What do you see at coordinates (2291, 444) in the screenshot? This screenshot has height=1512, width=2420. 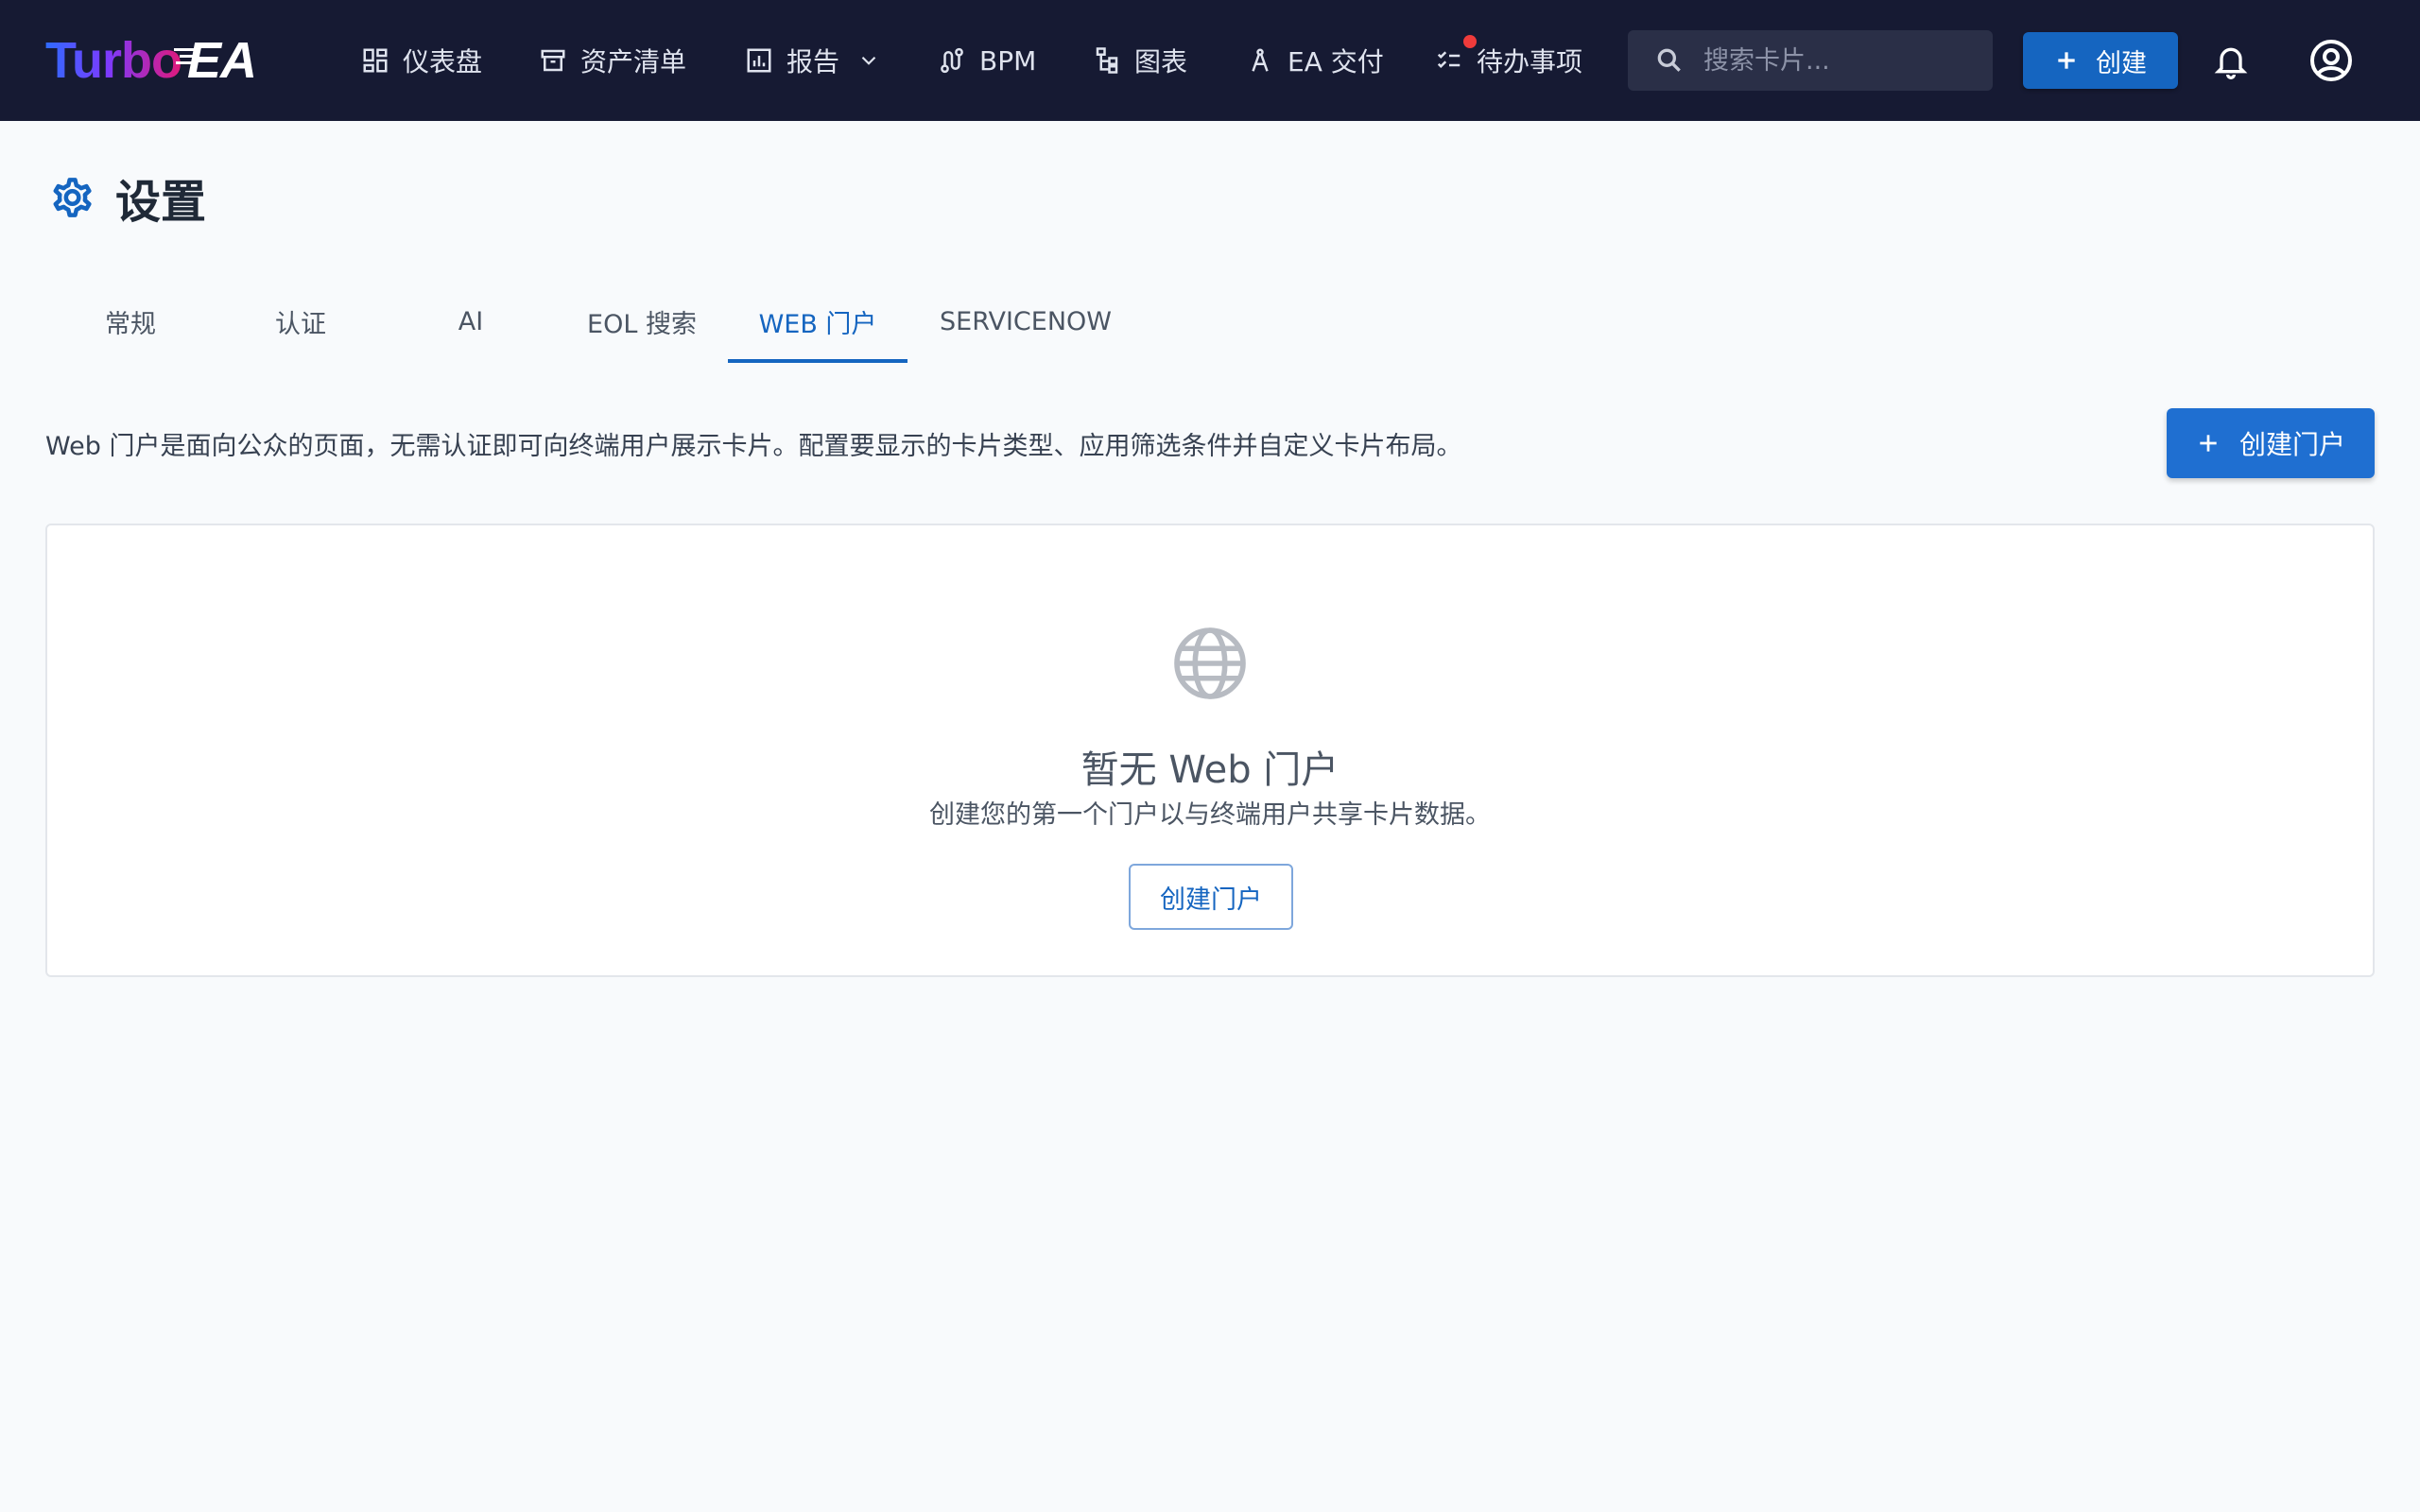 I see `create-portal-label: 创建门户` at bounding box center [2291, 444].